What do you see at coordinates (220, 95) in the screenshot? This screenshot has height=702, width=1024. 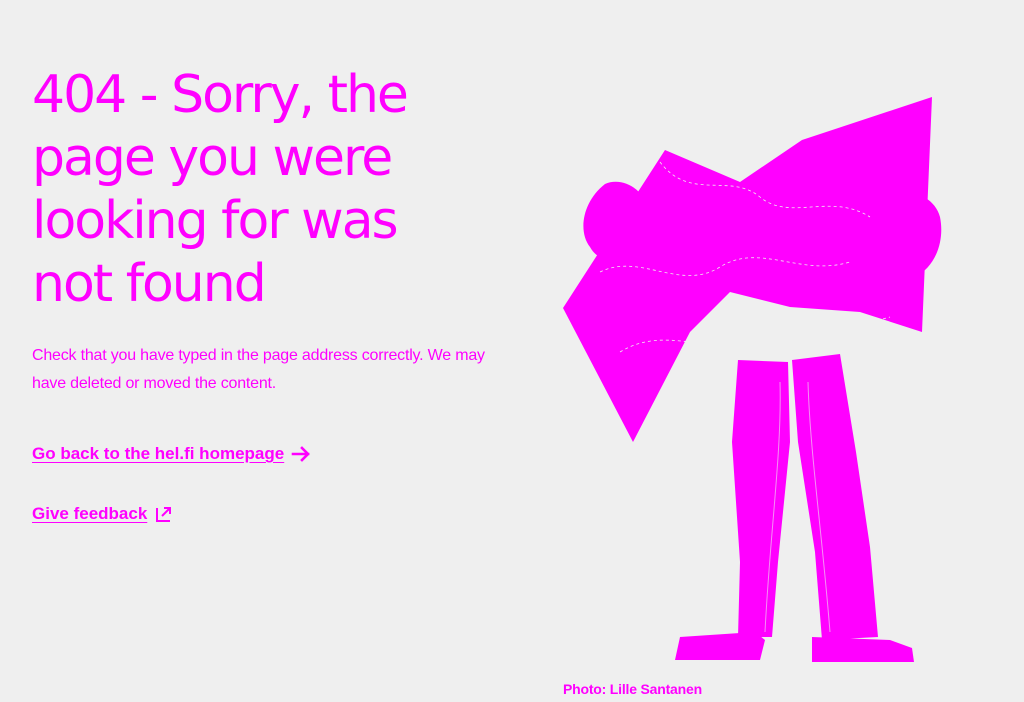 I see `title-line: 404 - Sorry, the` at bounding box center [220, 95].